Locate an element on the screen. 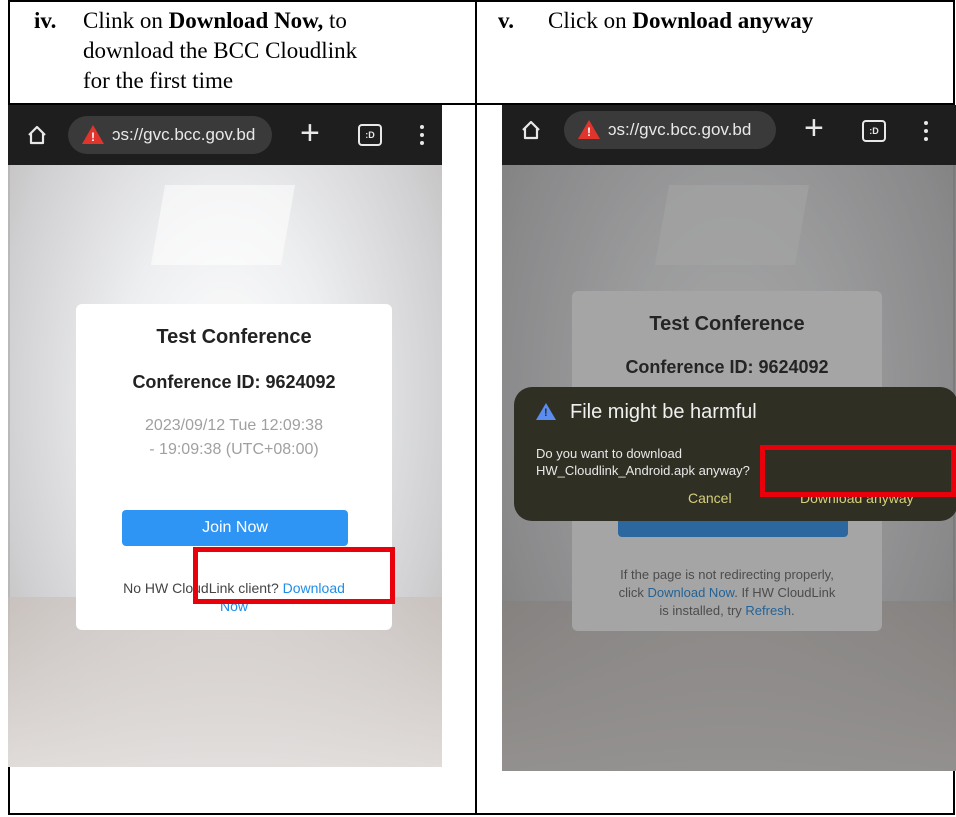  dialog-message-line2: HW_Cloudlink_Android.apk anyway? is located at coordinates (643, 470).